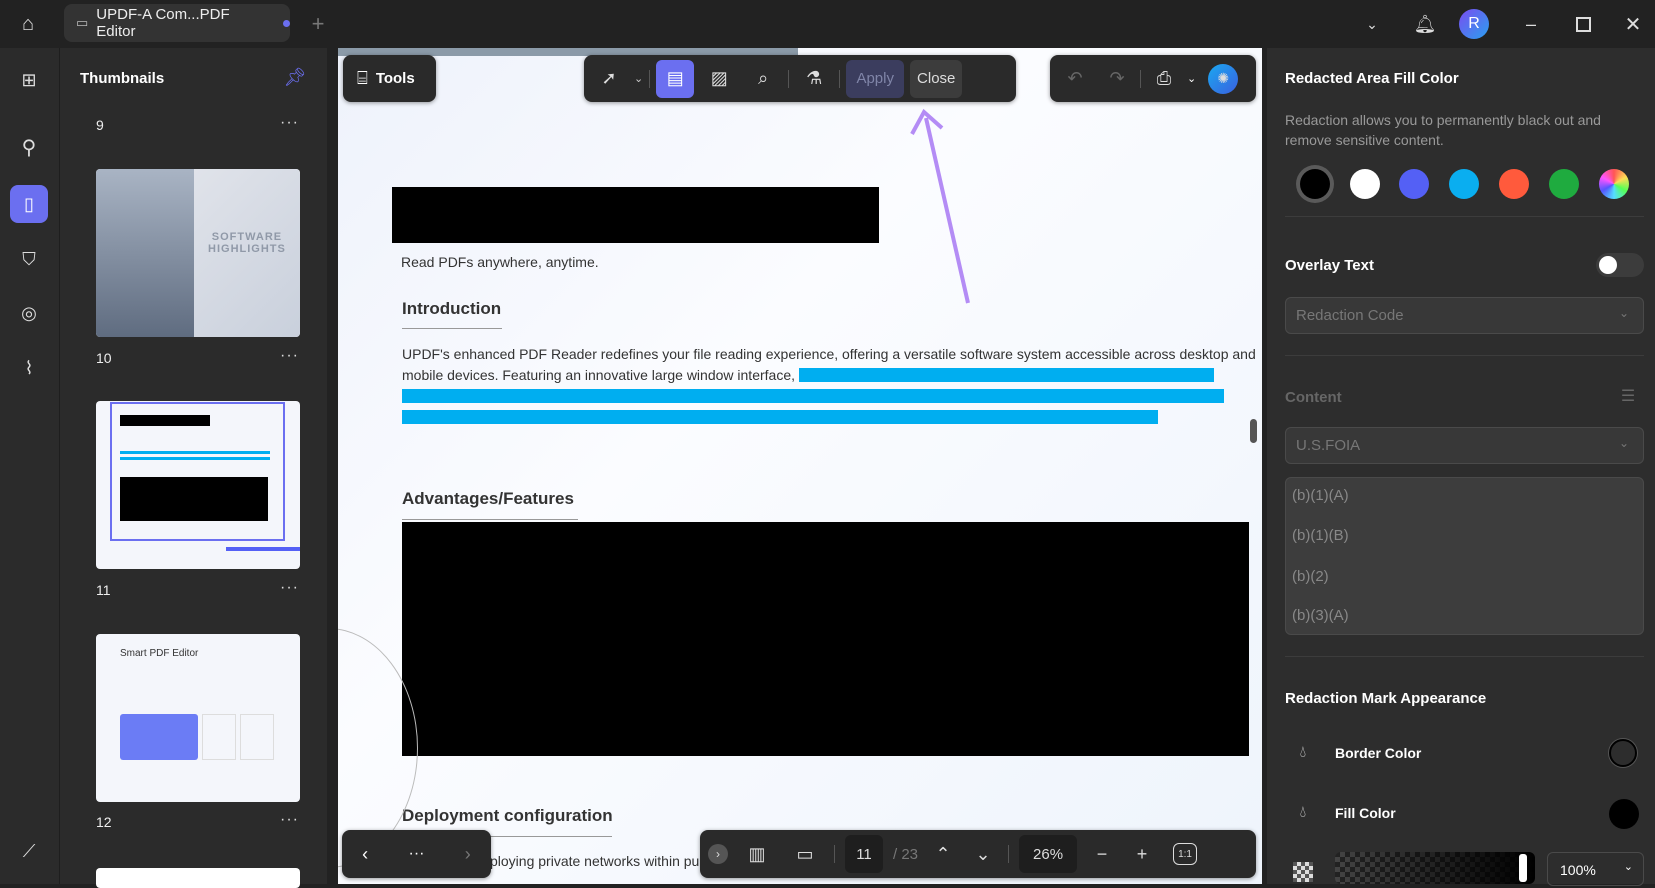 The height and width of the screenshot is (888, 1655). I want to click on redo-icon: ↷, so click(1117, 79).